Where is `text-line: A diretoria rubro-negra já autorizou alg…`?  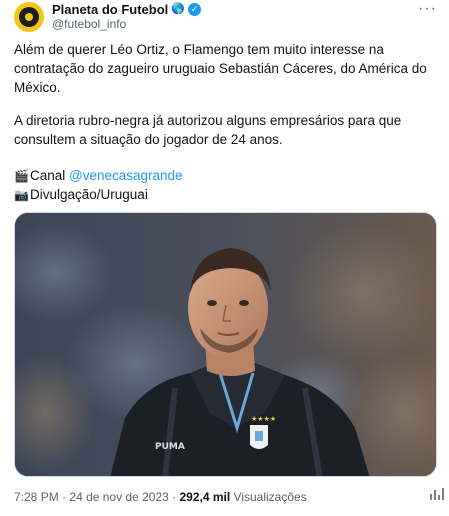
text-line: A diretoria rubro-negra já autorizou alg… is located at coordinates (208, 120).